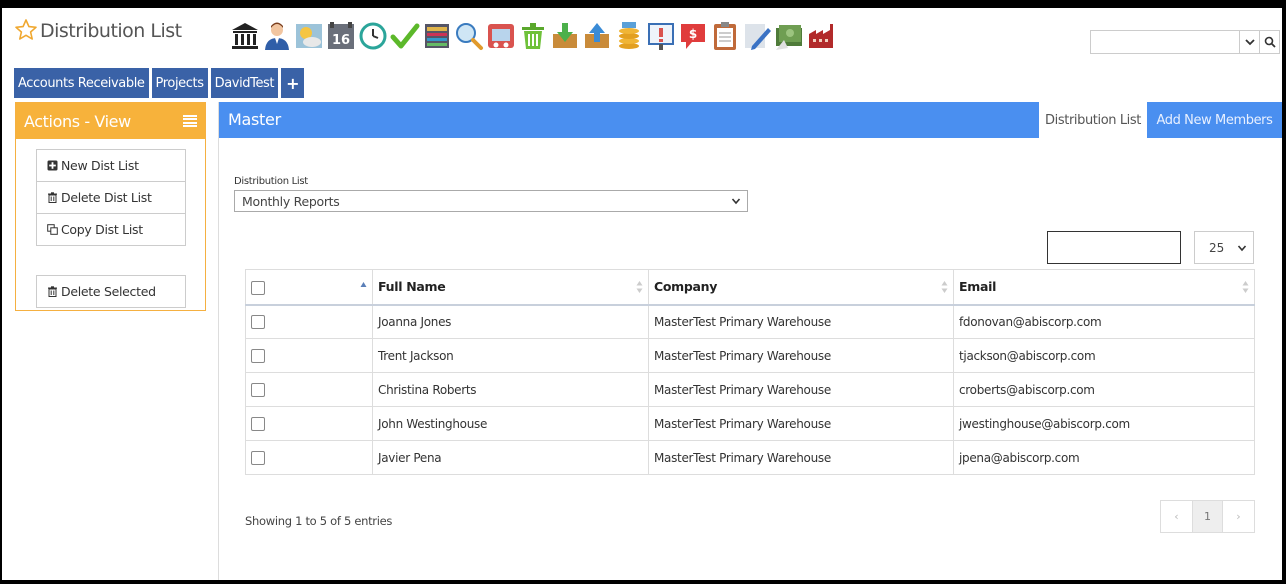  What do you see at coordinates (1104, 389) in the screenshot?
I see `email-cell: croberts@abiscorp.com` at bounding box center [1104, 389].